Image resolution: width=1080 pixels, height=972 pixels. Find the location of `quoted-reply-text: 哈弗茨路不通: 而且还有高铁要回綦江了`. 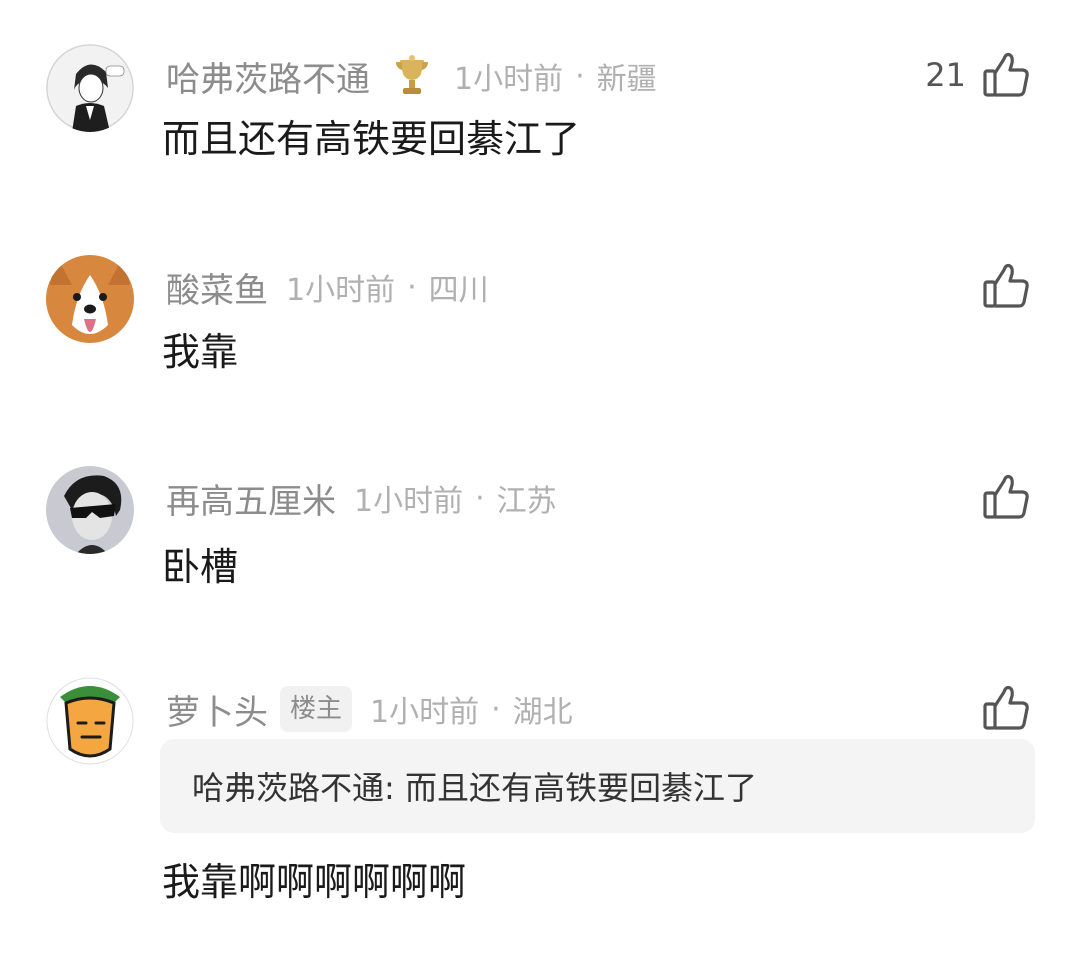

quoted-reply-text: 哈弗茨路不通: 而且还有高铁要回綦江了 is located at coordinates (474, 788).